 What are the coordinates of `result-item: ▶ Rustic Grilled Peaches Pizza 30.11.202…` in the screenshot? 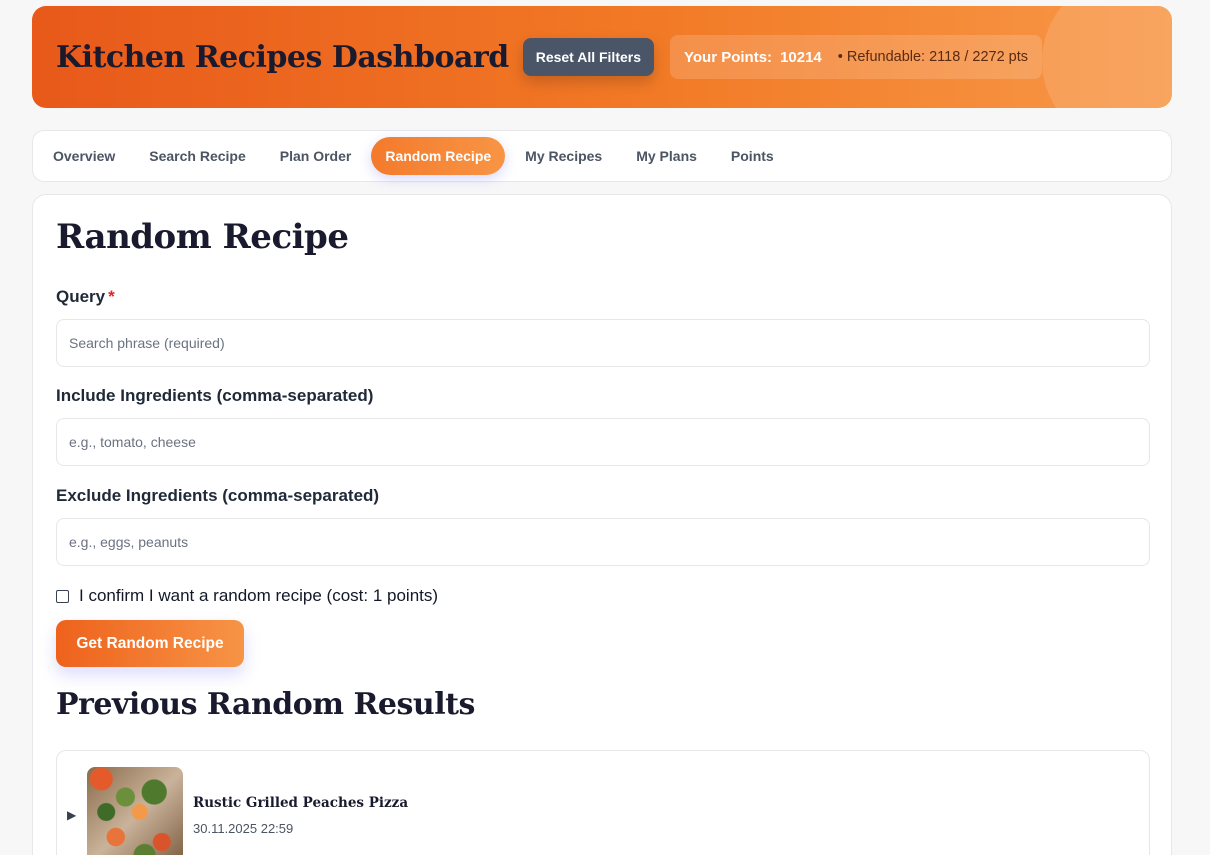 It's located at (603, 802).